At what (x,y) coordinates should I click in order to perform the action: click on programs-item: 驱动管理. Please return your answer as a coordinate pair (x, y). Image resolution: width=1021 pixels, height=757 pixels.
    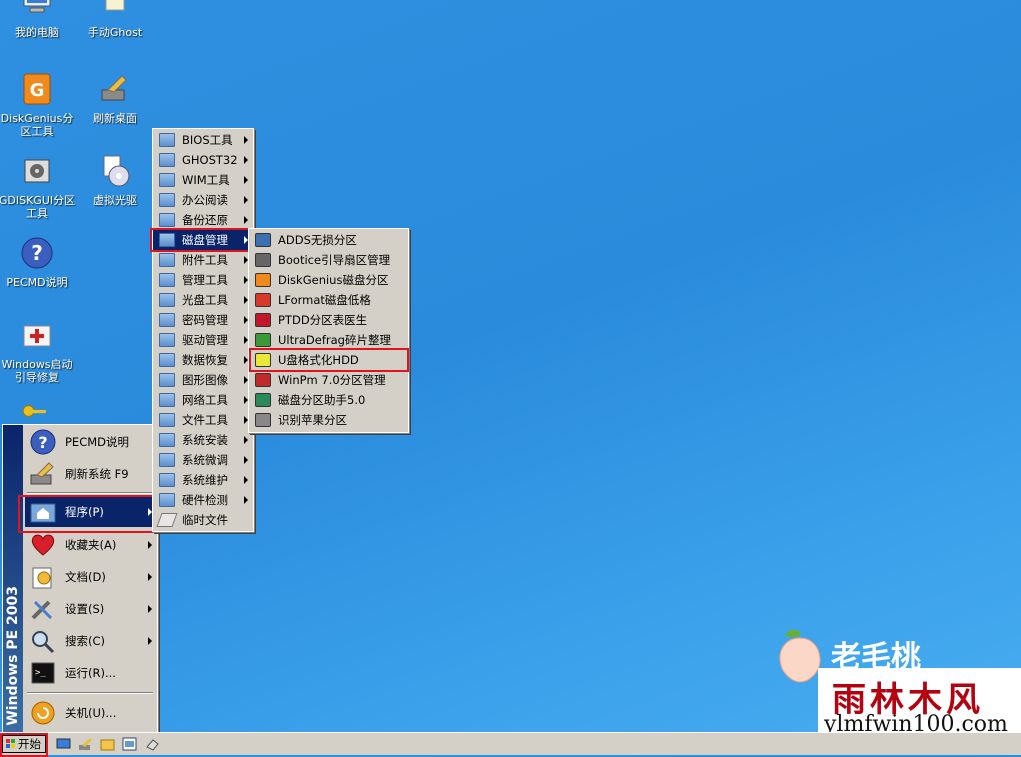
    Looking at the image, I should click on (203, 340).